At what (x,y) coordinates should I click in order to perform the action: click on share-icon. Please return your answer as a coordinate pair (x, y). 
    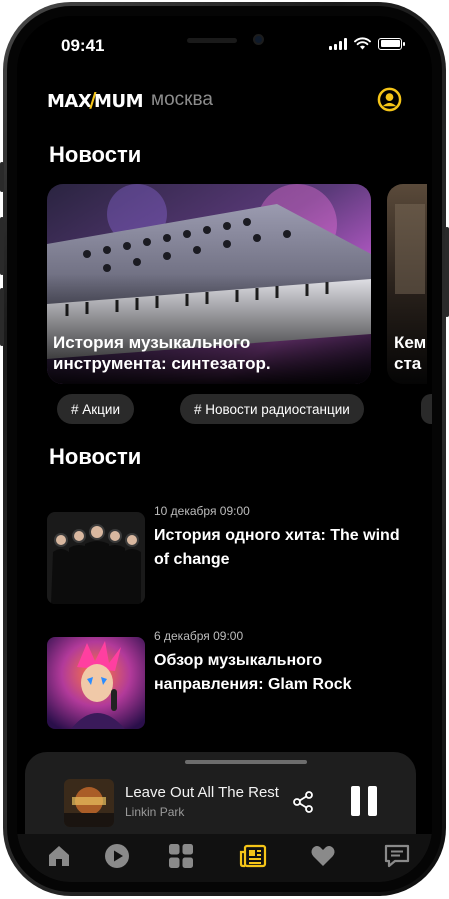
    Looking at the image, I should click on (303, 802).